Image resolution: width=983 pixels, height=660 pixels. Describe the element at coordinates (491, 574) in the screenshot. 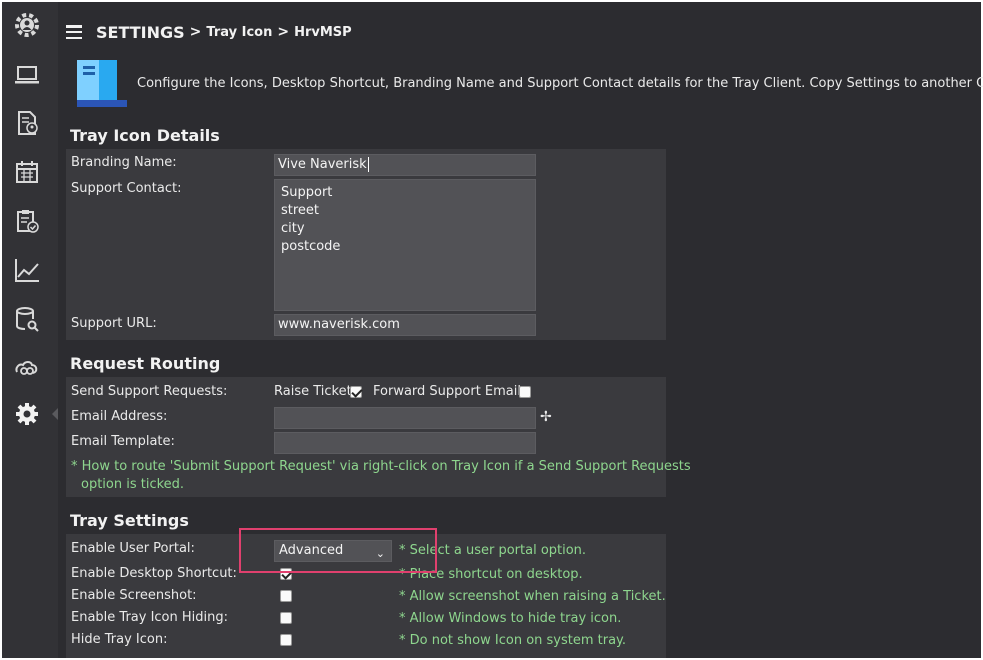

I see `desktop-shortcut-hint: * Place shortcut on desktop.` at that location.